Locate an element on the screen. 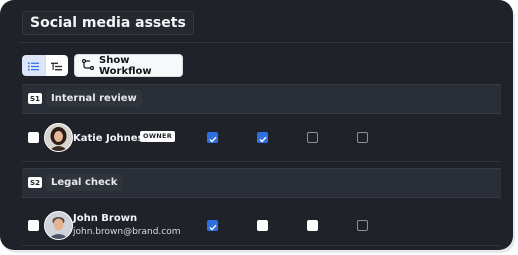 The image size is (518, 255). stage-header: S2 Legal check is located at coordinates (261, 183).